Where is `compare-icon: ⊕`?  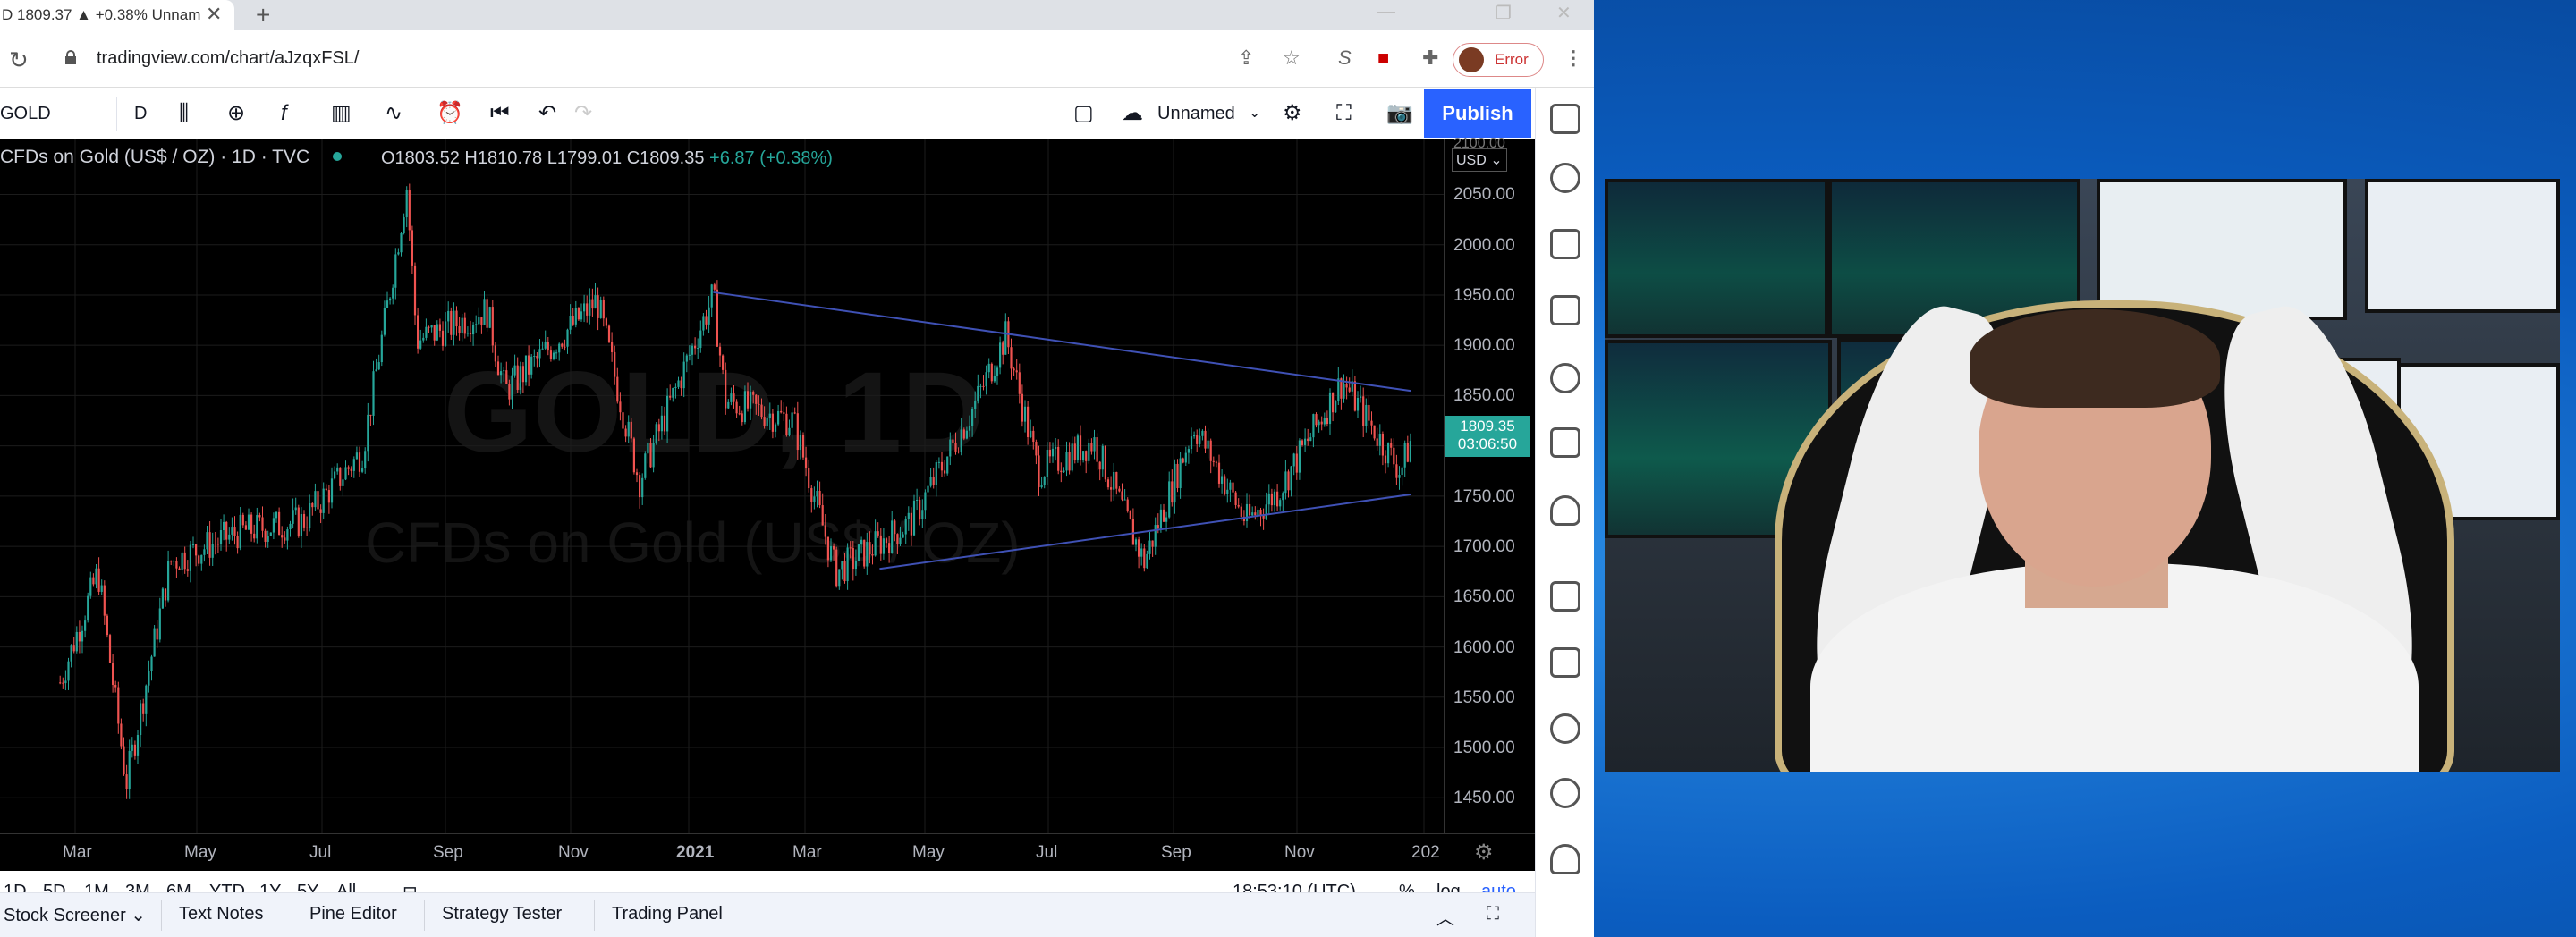 compare-icon: ⊕ is located at coordinates (236, 113).